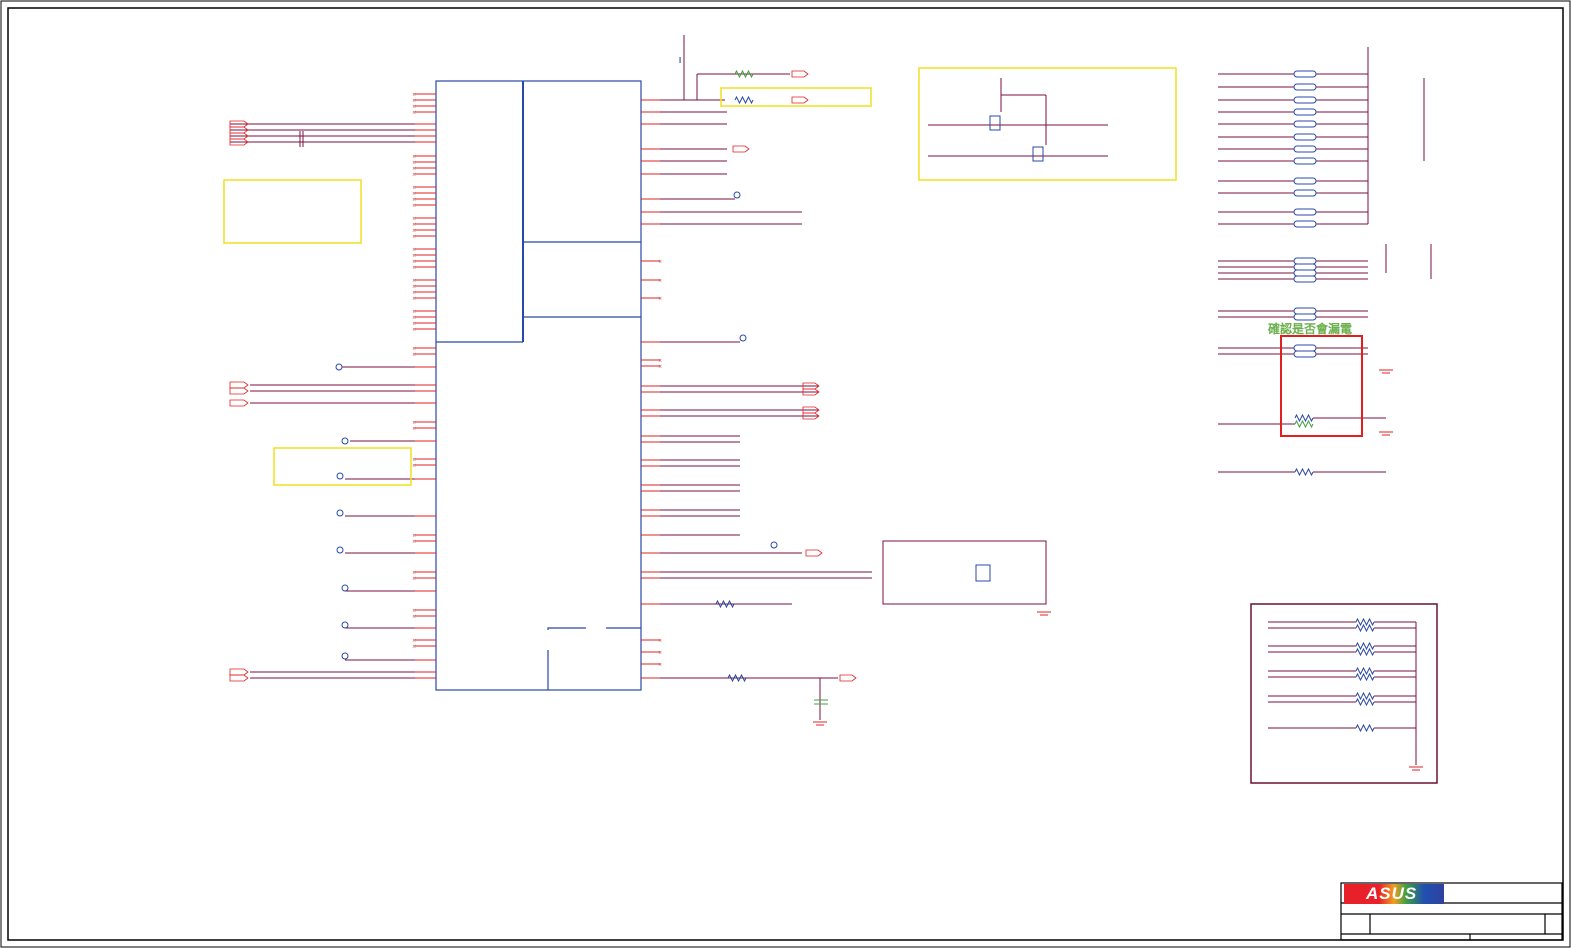 The height and width of the screenshot is (948, 1571). I want to click on crystal-circuit, so click(964, 572).